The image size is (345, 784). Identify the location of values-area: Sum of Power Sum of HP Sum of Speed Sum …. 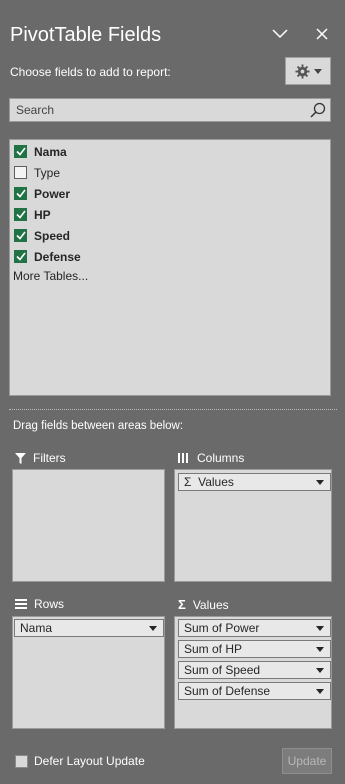
(253, 672).